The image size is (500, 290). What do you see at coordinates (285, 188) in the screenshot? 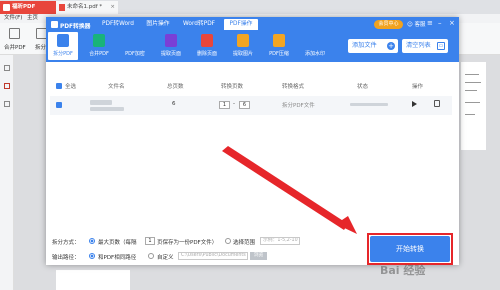
I see `arrow-shaft` at bounding box center [285, 188].